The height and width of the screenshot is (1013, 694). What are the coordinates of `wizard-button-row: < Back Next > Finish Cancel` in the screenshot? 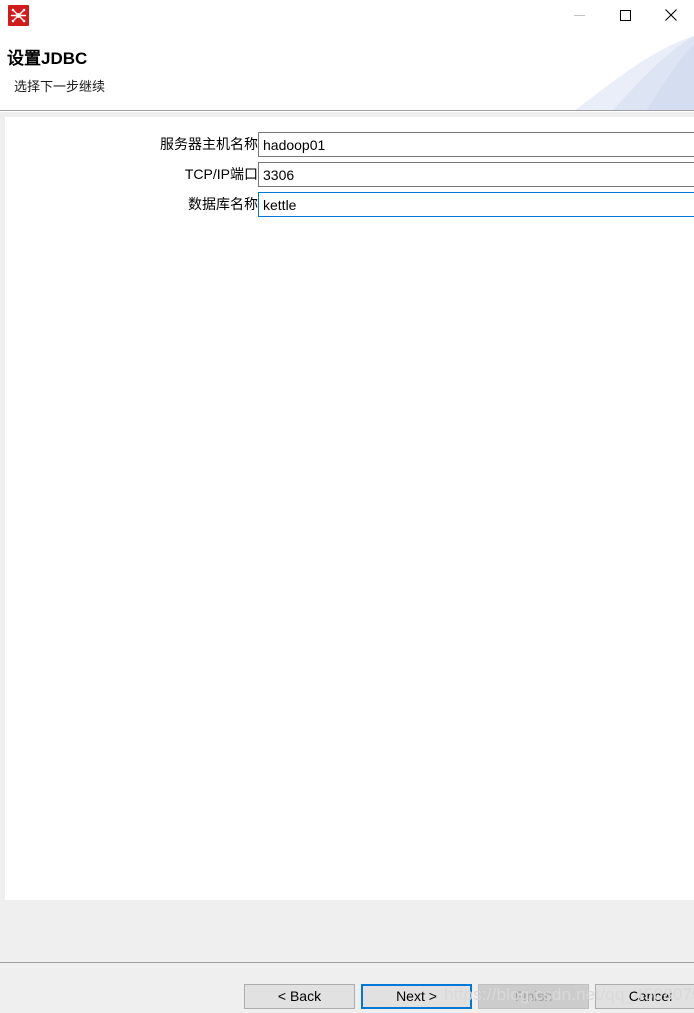 It's located at (469, 996).